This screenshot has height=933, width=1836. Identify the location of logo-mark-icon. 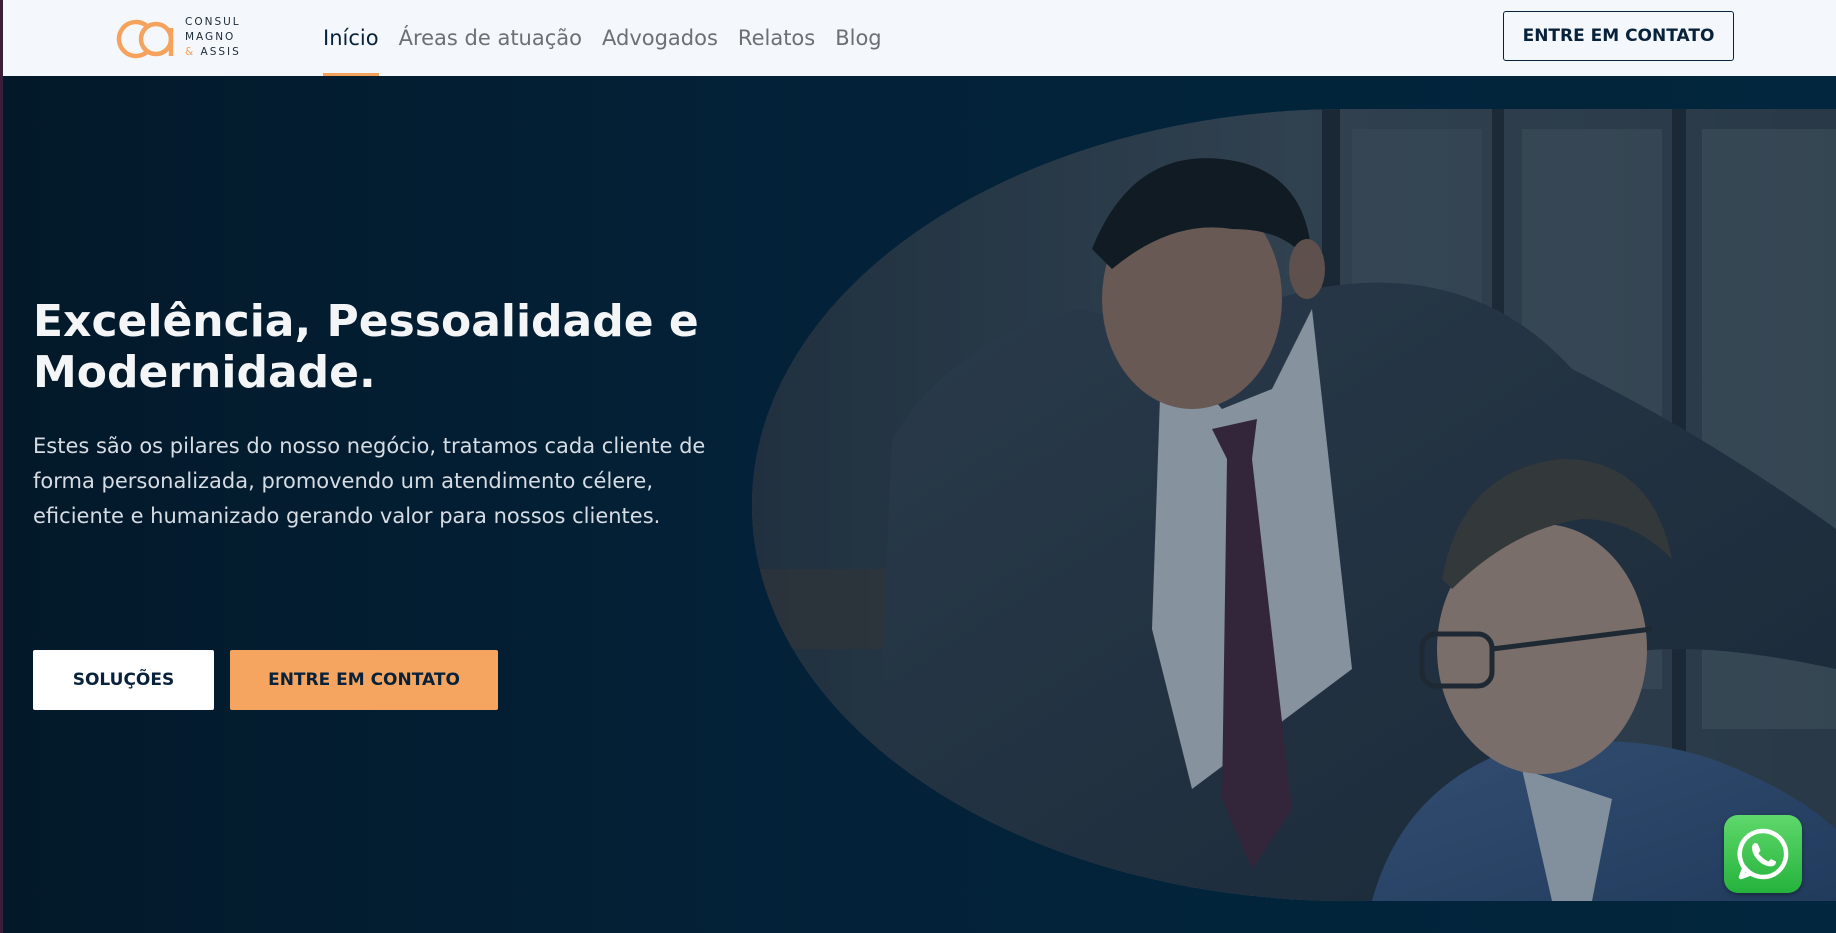
(145, 39).